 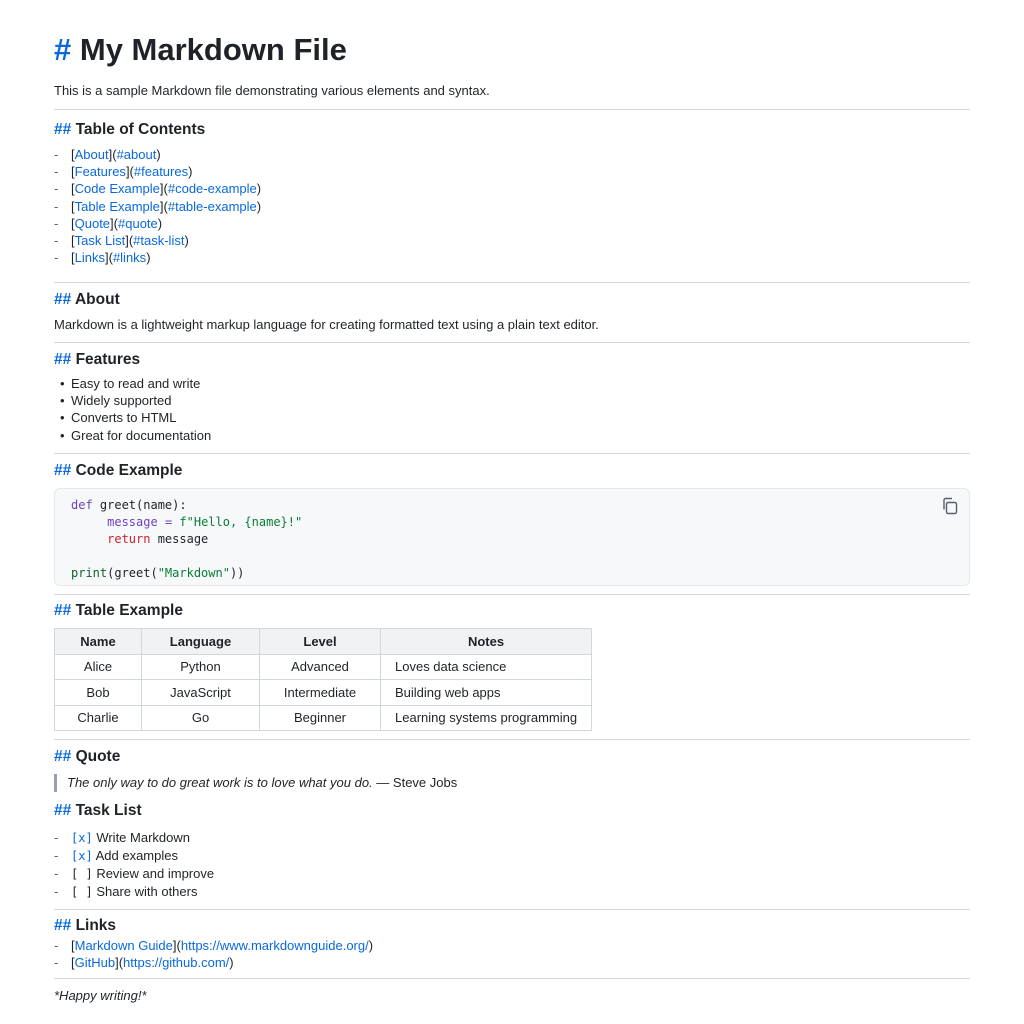 What do you see at coordinates (213, 49) in the screenshot?
I see `page-title-text: My Markdown File` at bounding box center [213, 49].